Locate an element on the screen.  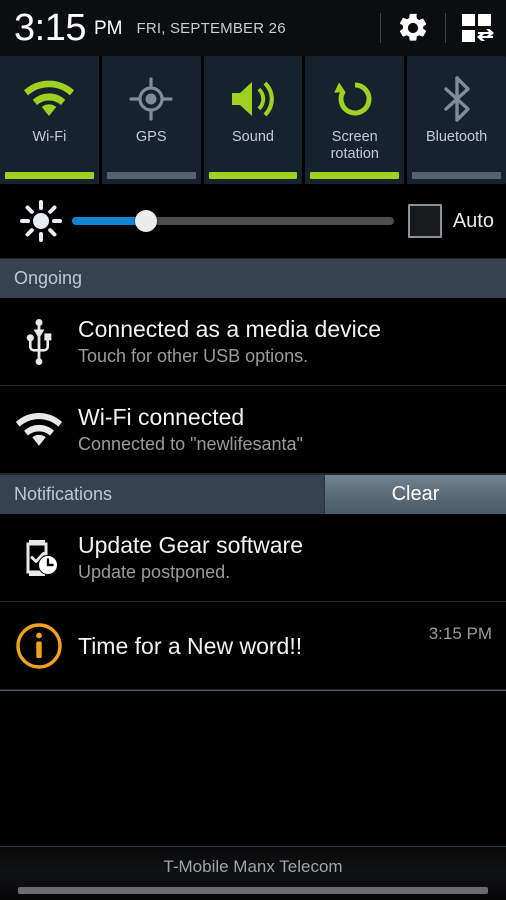
notification-subtitle: Touch for other USB options. is located at coordinates (193, 356).